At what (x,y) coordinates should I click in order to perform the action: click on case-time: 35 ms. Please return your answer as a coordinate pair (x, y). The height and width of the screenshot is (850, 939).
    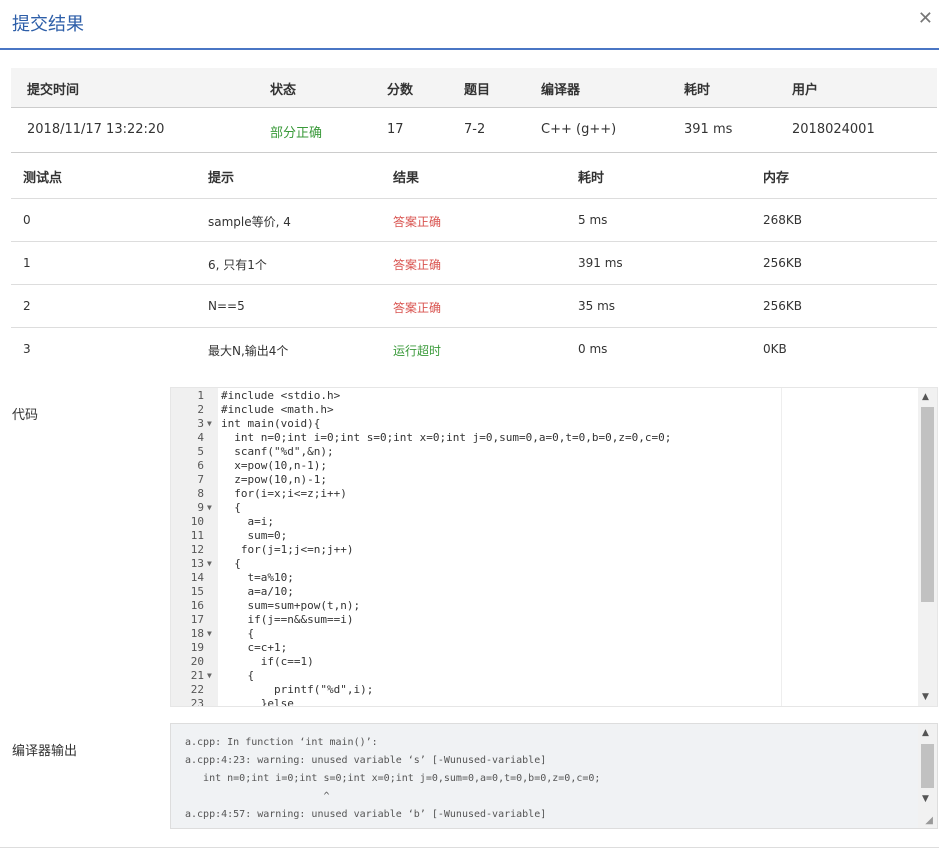
    Looking at the image, I should click on (597, 306).